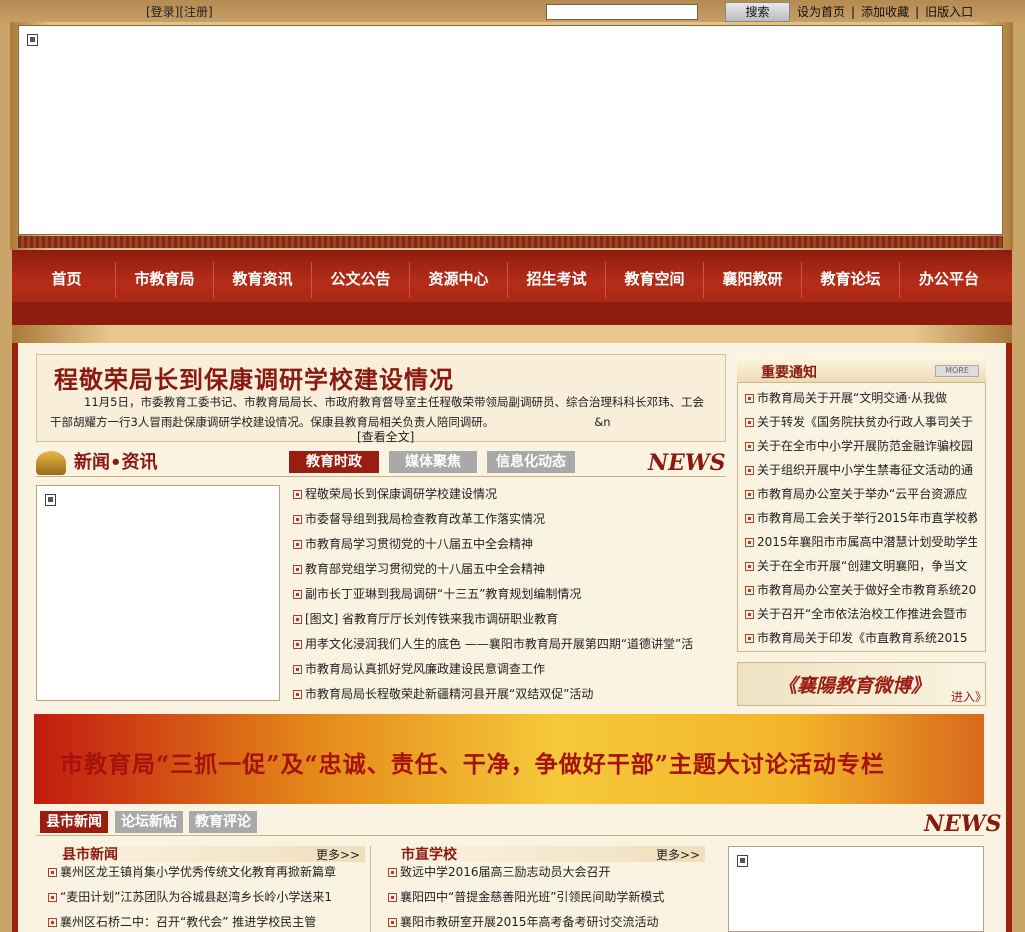  What do you see at coordinates (401, 494) in the screenshot?
I see `list-item-text: 程敬荣局长到保康调研学校建设情况` at bounding box center [401, 494].